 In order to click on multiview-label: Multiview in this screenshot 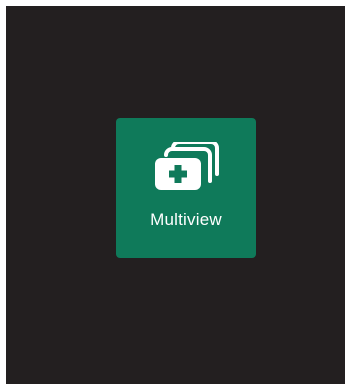, I will do `click(186, 219)`.